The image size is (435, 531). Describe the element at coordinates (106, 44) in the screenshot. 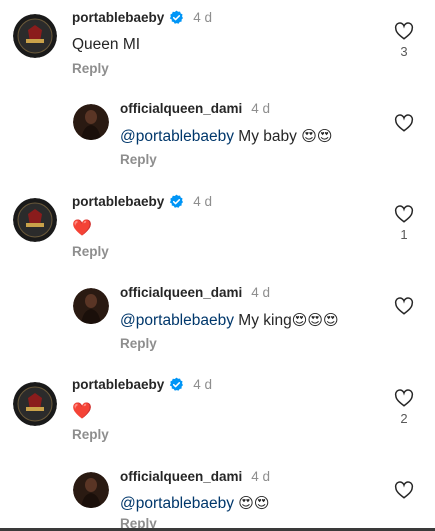

I see `comment-text: Queen MI` at that location.